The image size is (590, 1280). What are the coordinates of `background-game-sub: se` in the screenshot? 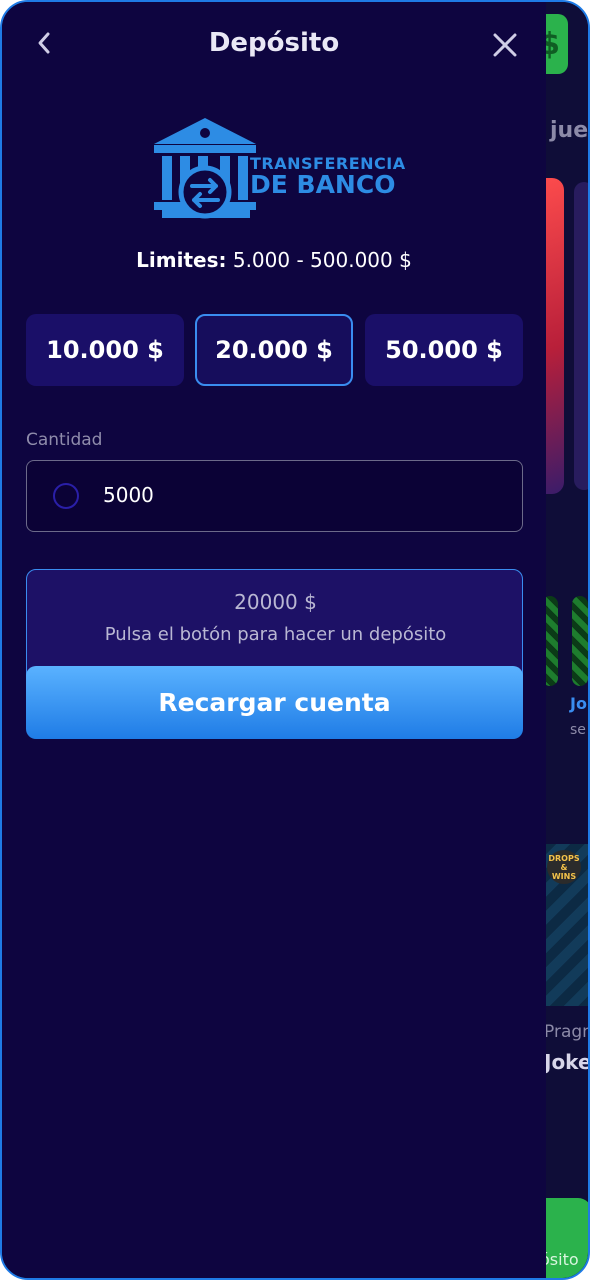 It's located at (578, 730).